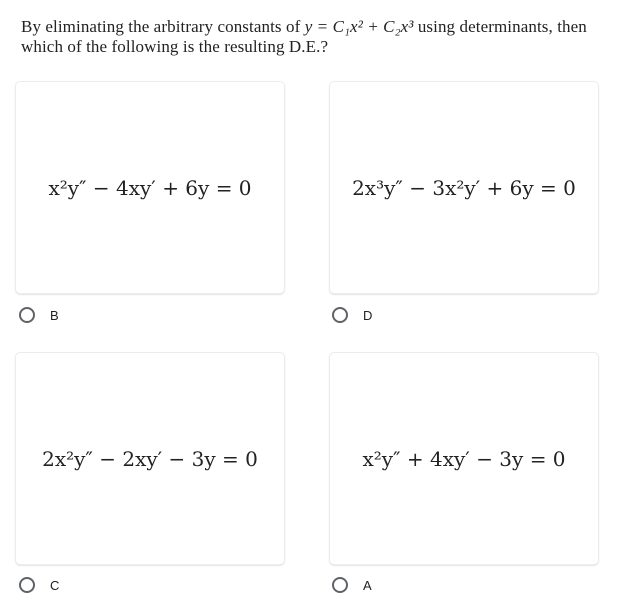 This screenshot has width=624, height=610. Describe the element at coordinates (54, 315) in the screenshot. I see `option-label: B` at that location.